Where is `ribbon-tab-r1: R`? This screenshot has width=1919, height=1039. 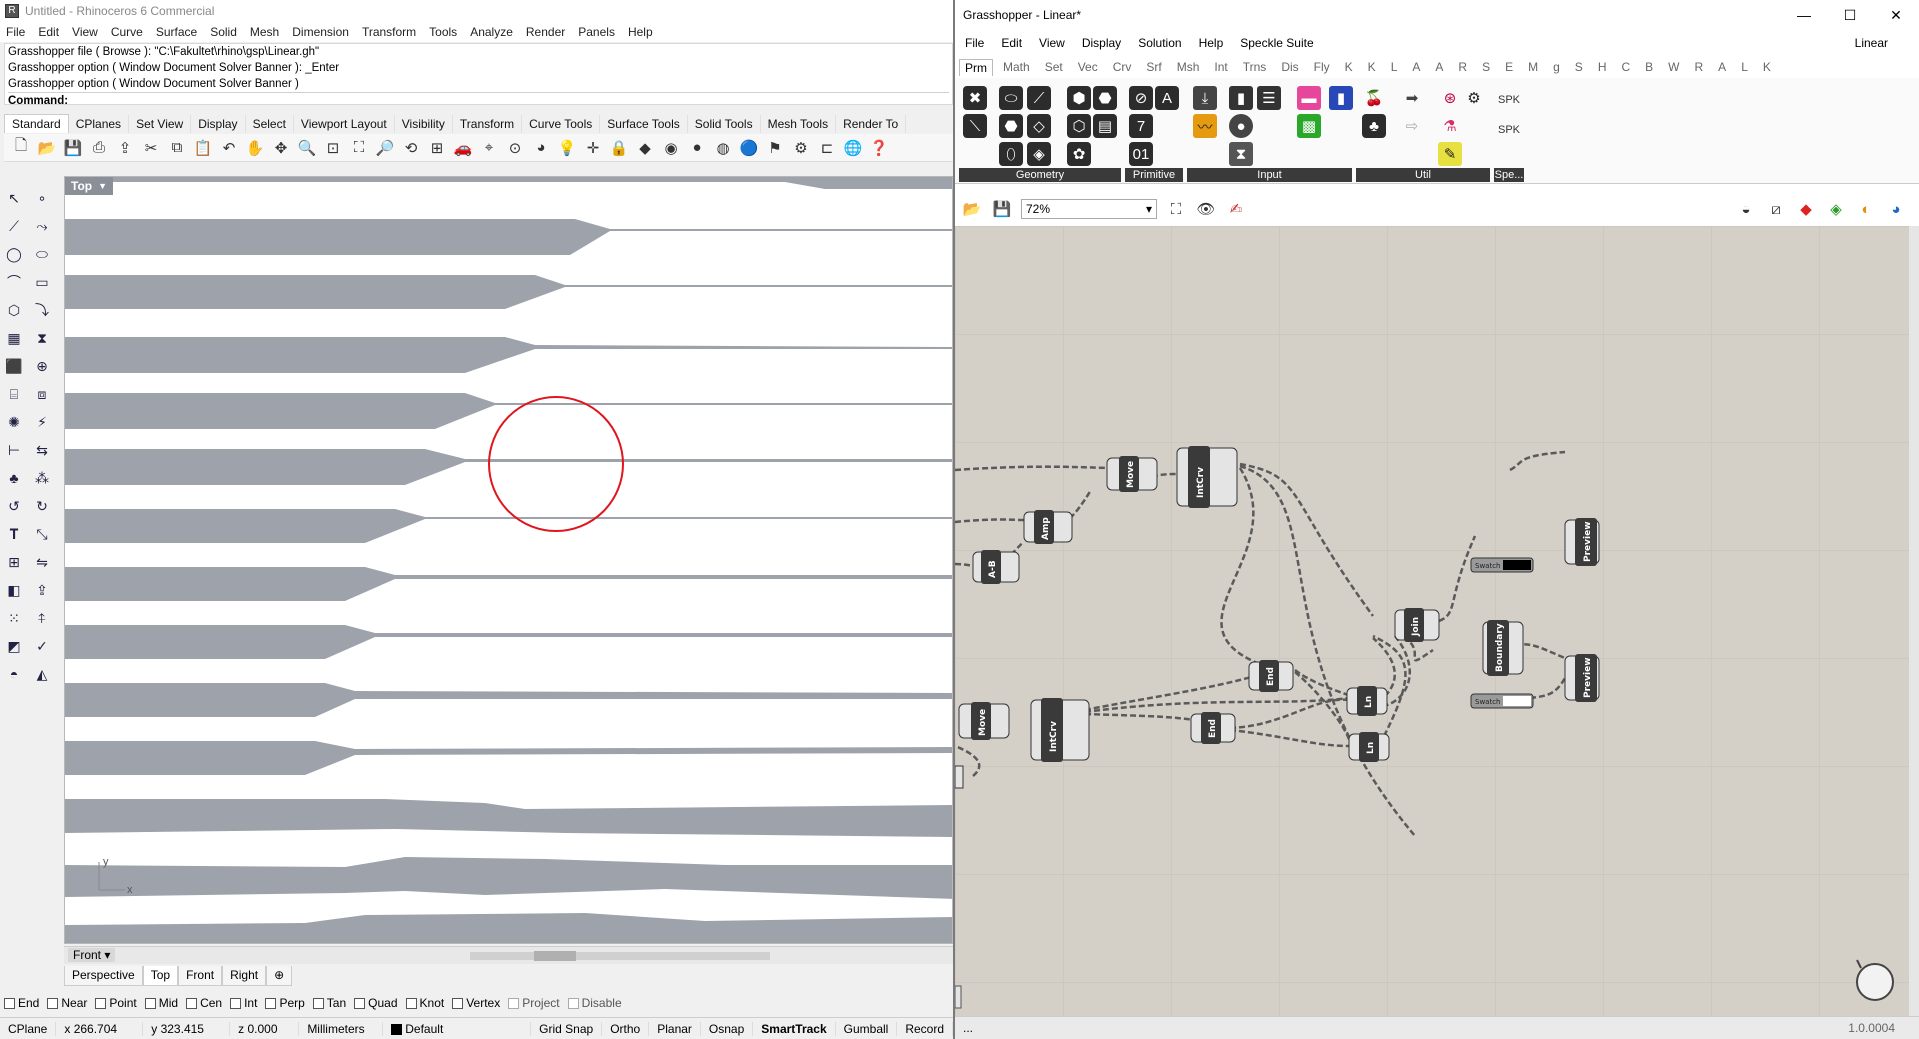 ribbon-tab-r1: R is located at coordinates (1462, 67).